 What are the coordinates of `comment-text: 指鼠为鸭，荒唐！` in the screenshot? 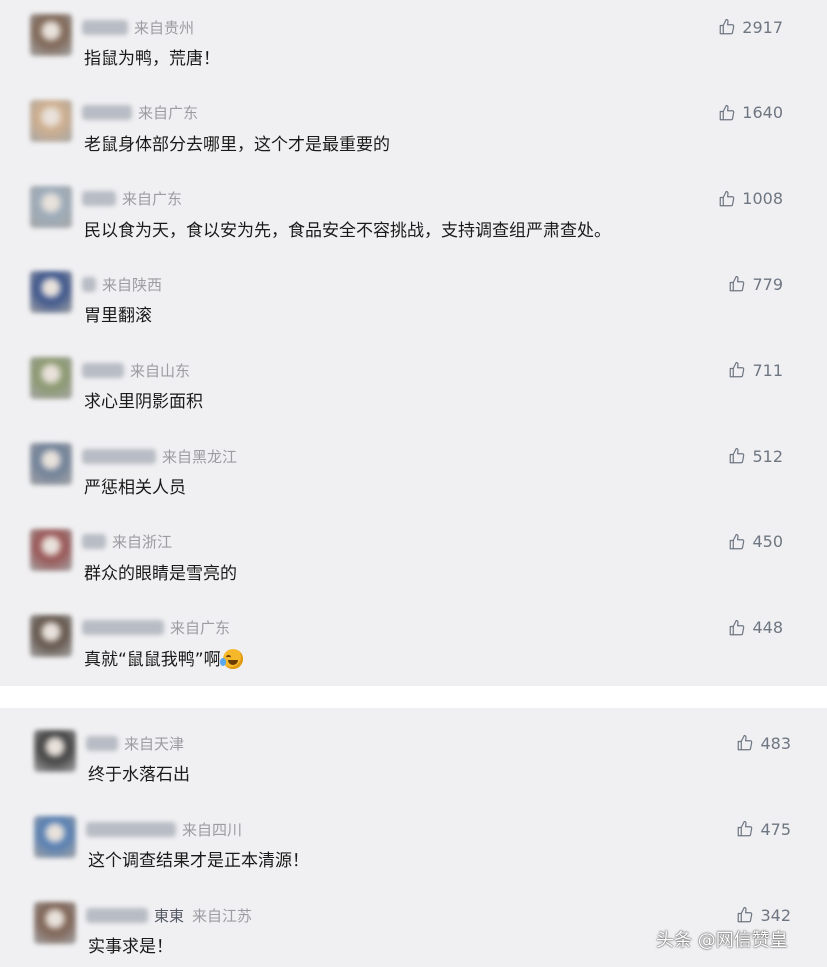 It's located at (152, 56).